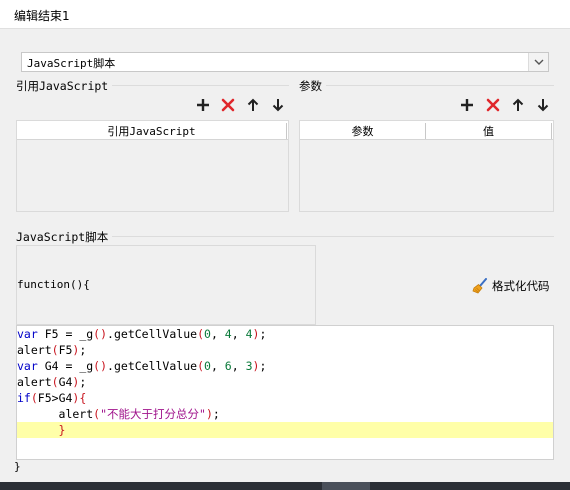 The image size is (570, 490). What do you see at coordinates (53, 284) in the screenshot?
I see `function-header: function(){` at bounding box center [53, 284].